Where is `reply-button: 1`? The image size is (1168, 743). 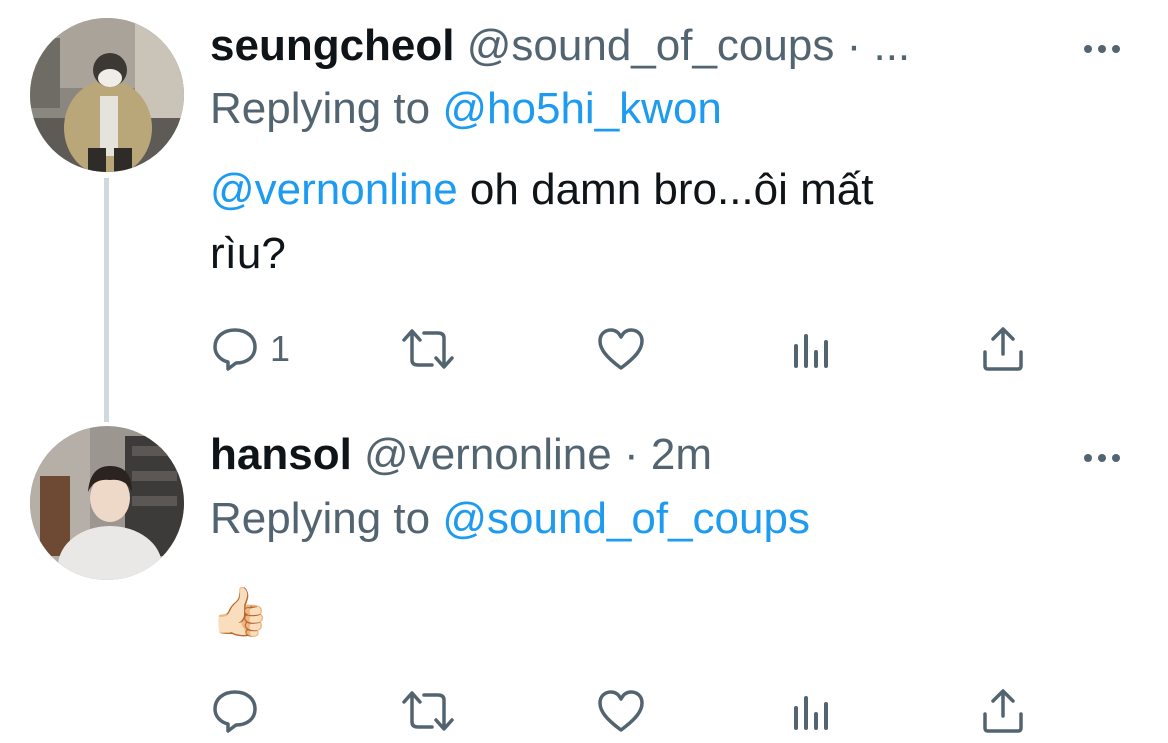
reply-button: 1 is located at coordinates (250, 349).